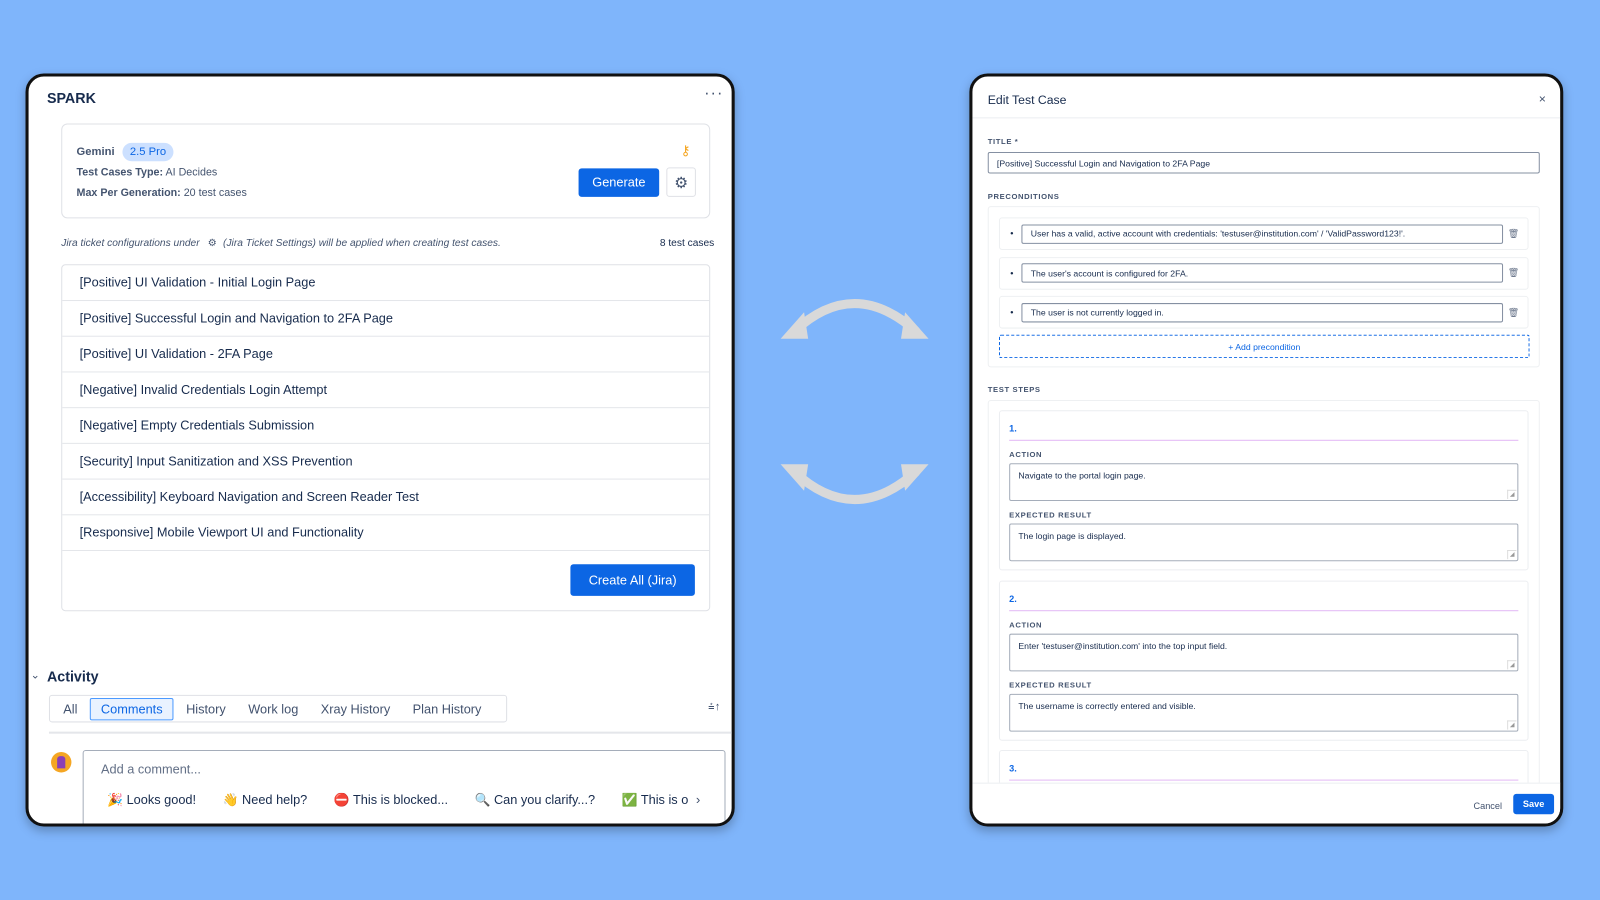  I want to click on max-value: 20 test cases, so click(215, 192).